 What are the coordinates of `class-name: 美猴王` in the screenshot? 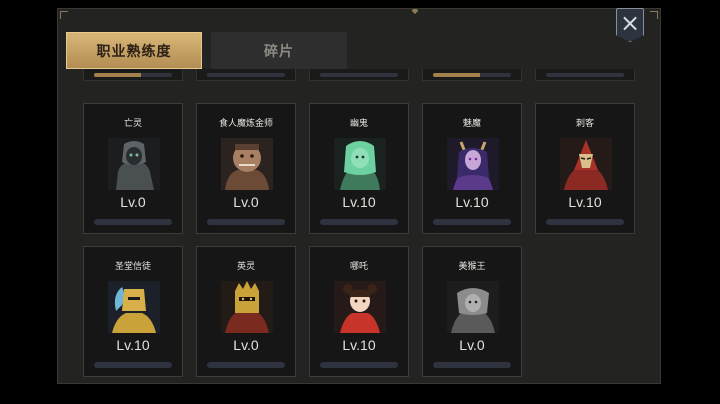 It's located at (472, 267).